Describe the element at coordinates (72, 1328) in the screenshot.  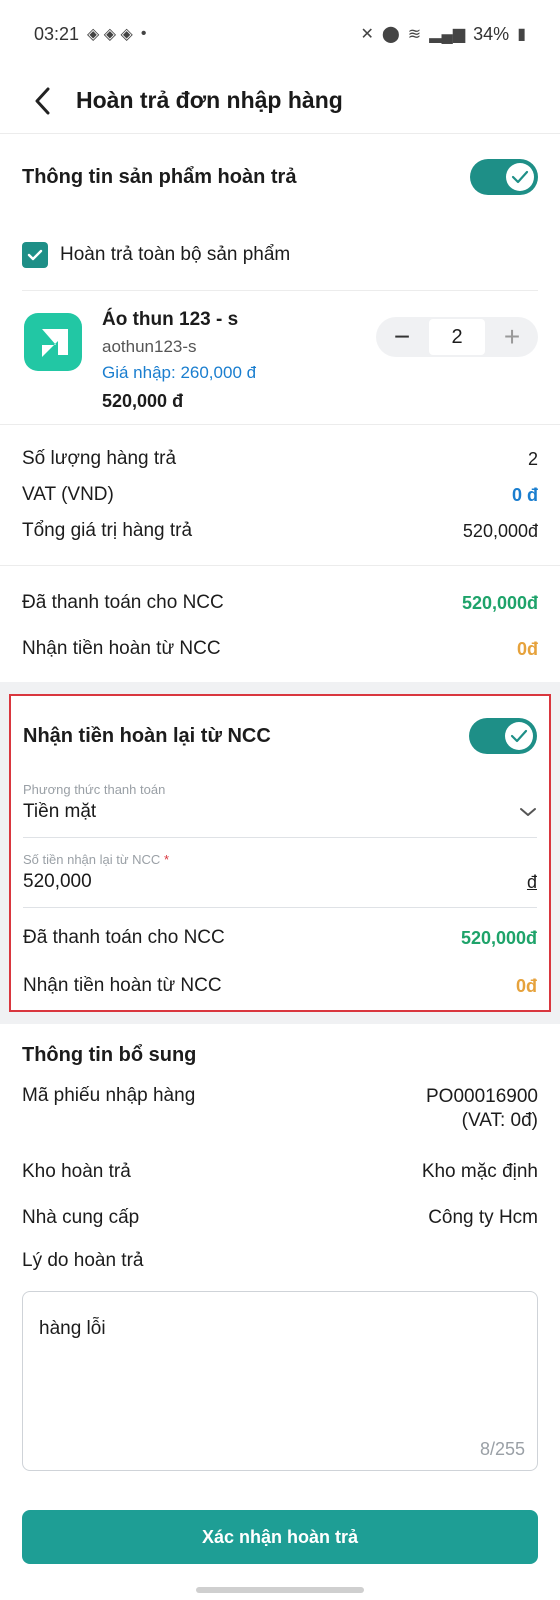
I see `reason-text: hàng lỗi` at that location.